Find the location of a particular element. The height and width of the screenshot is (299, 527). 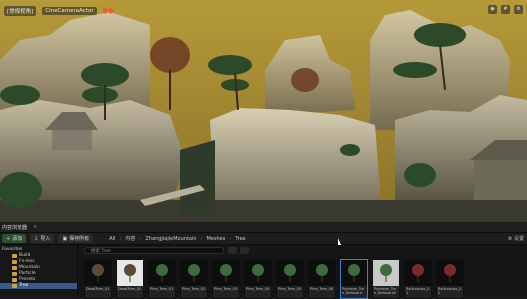

asset-tile: Pine_Tree_02 is located at coordinates (194, 279).